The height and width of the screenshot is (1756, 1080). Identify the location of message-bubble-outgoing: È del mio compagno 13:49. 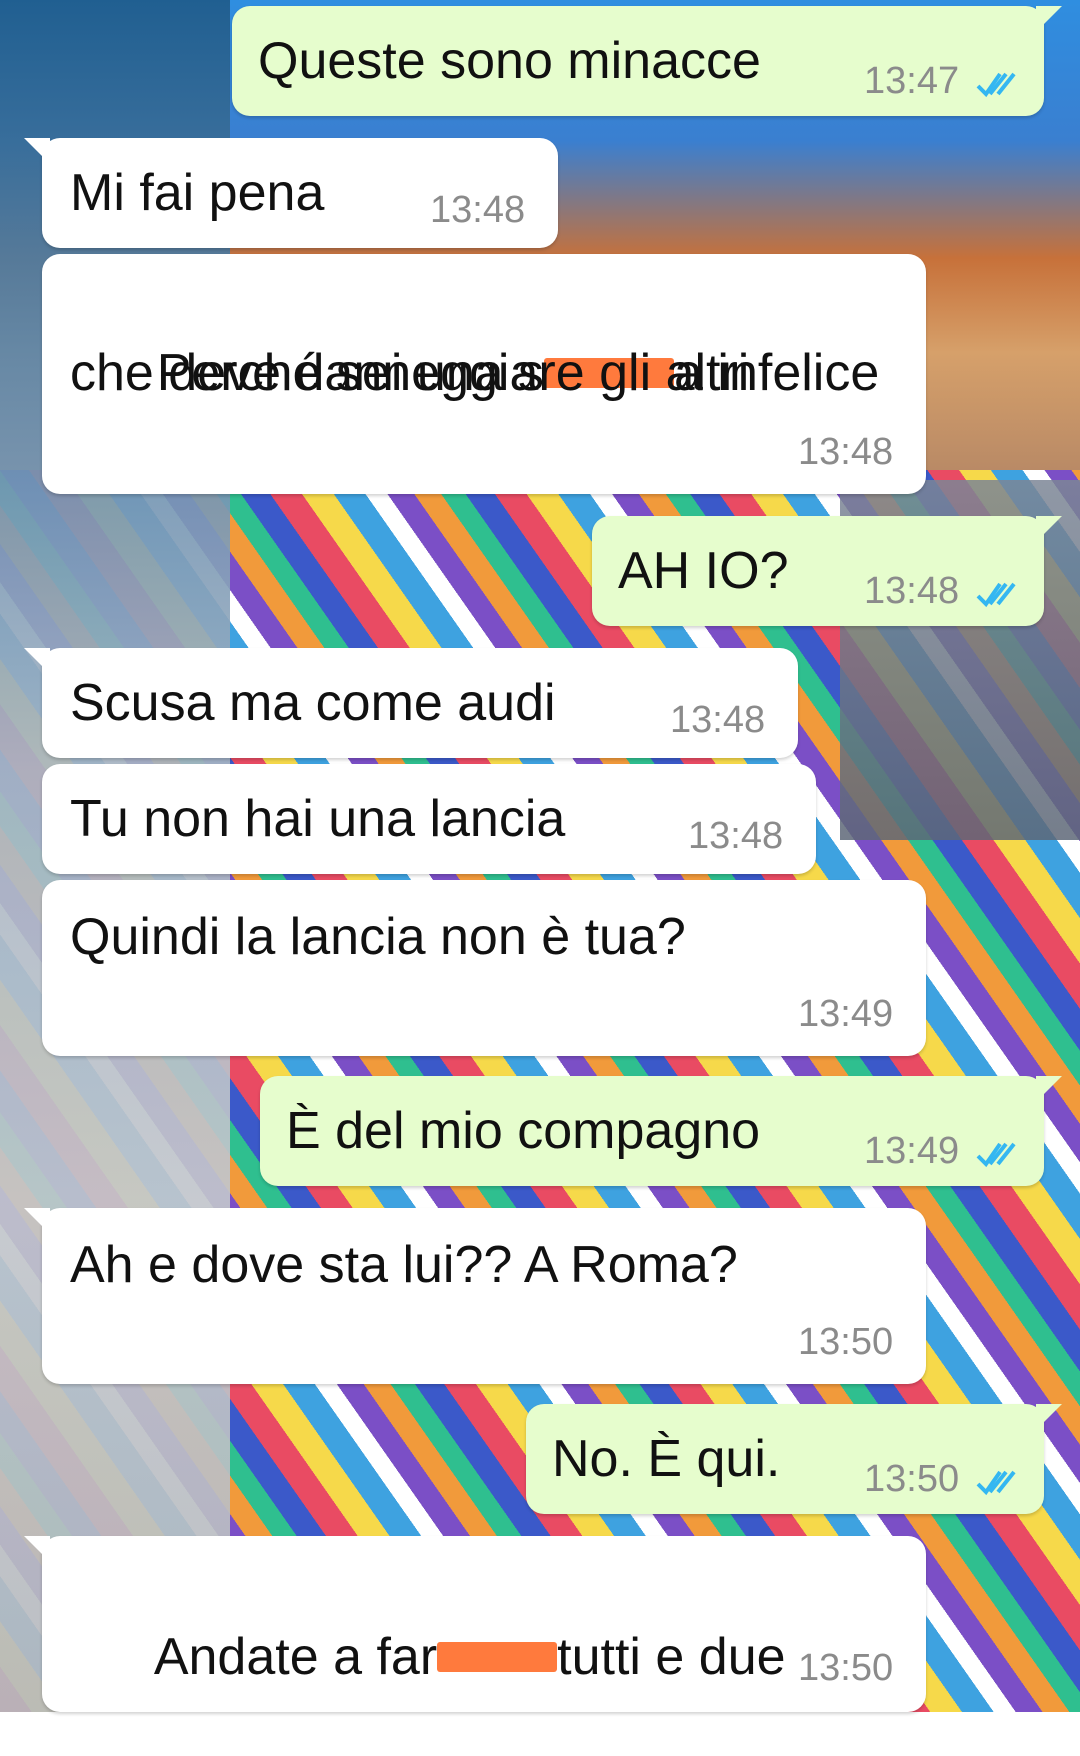
(661, 1131).